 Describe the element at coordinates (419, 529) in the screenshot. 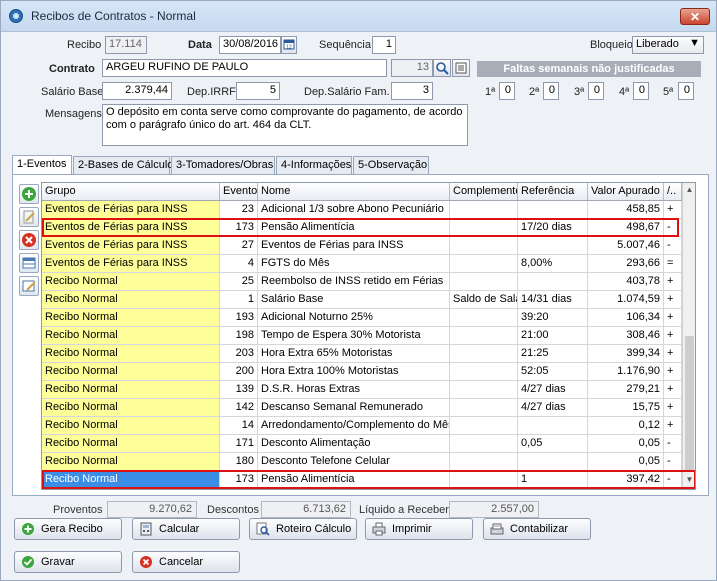

I see `imprimir-button: Imprimir` at that location.